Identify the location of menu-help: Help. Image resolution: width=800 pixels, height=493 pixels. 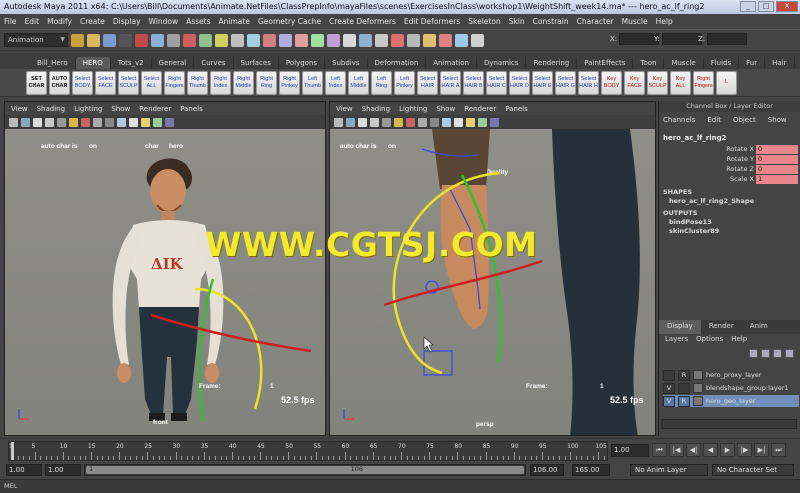
(664, 21).